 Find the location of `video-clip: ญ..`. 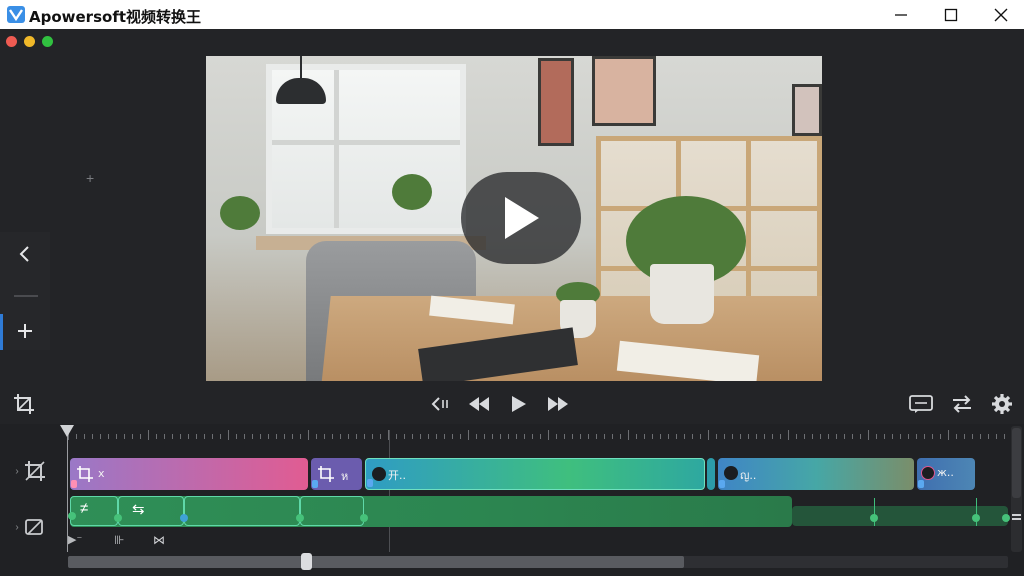

video-clip: ญ.. is located at coordinates (816, 474).